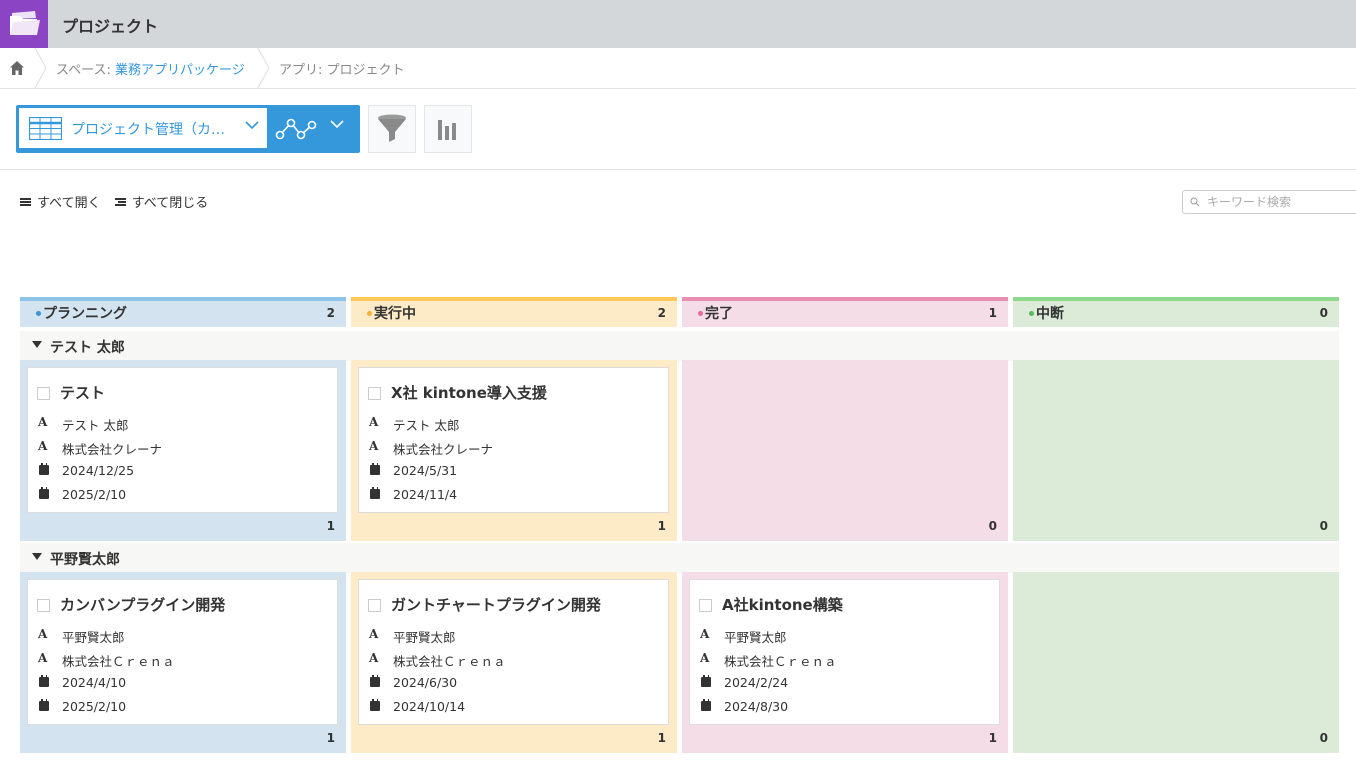 Image resolution: width=1356 pixels, height=771 pixels. Describe the element at coordinates (25, 201) in the screenshot. I see `list-icon` at that location.